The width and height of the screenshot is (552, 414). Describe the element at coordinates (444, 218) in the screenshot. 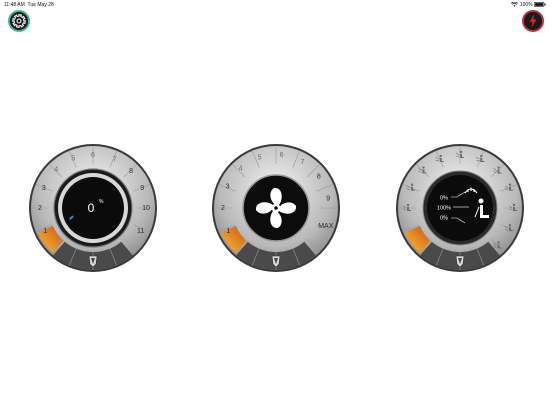

I see `airflow-lower-value: 0%` at that location.